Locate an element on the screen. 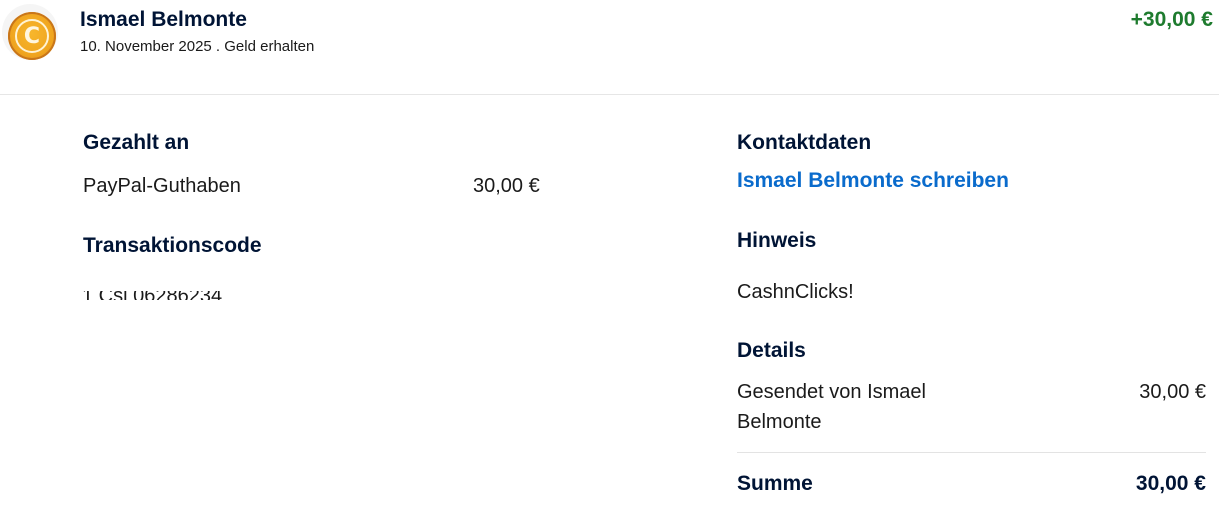 This screenshot has width=1219, height=506. message-contact-link: Ismael Belmonte schreiben is located at coordinates (873, 181).